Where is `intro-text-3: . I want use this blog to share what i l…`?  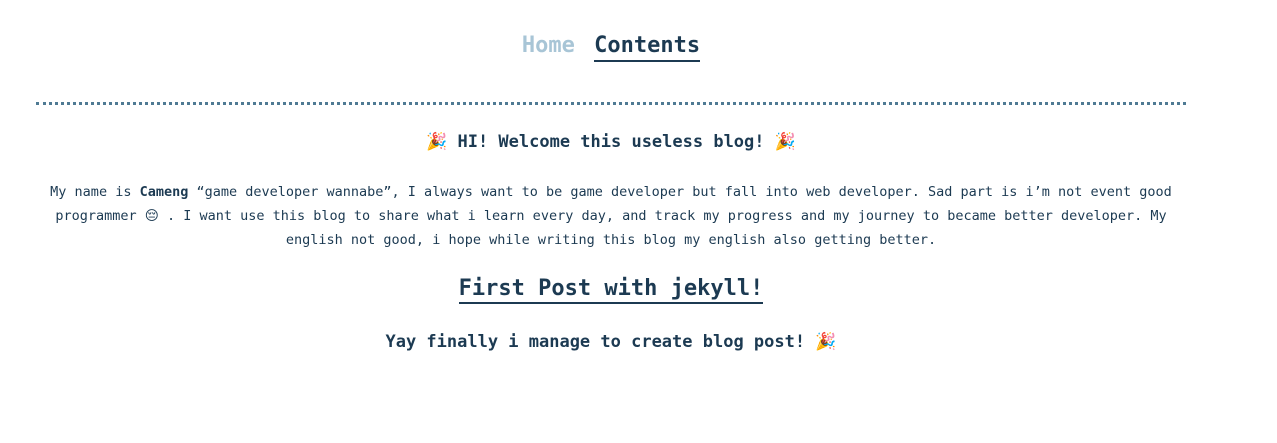
intro-text-3: . I want use this blog to share what i l… is located at coordinates (662, 228).